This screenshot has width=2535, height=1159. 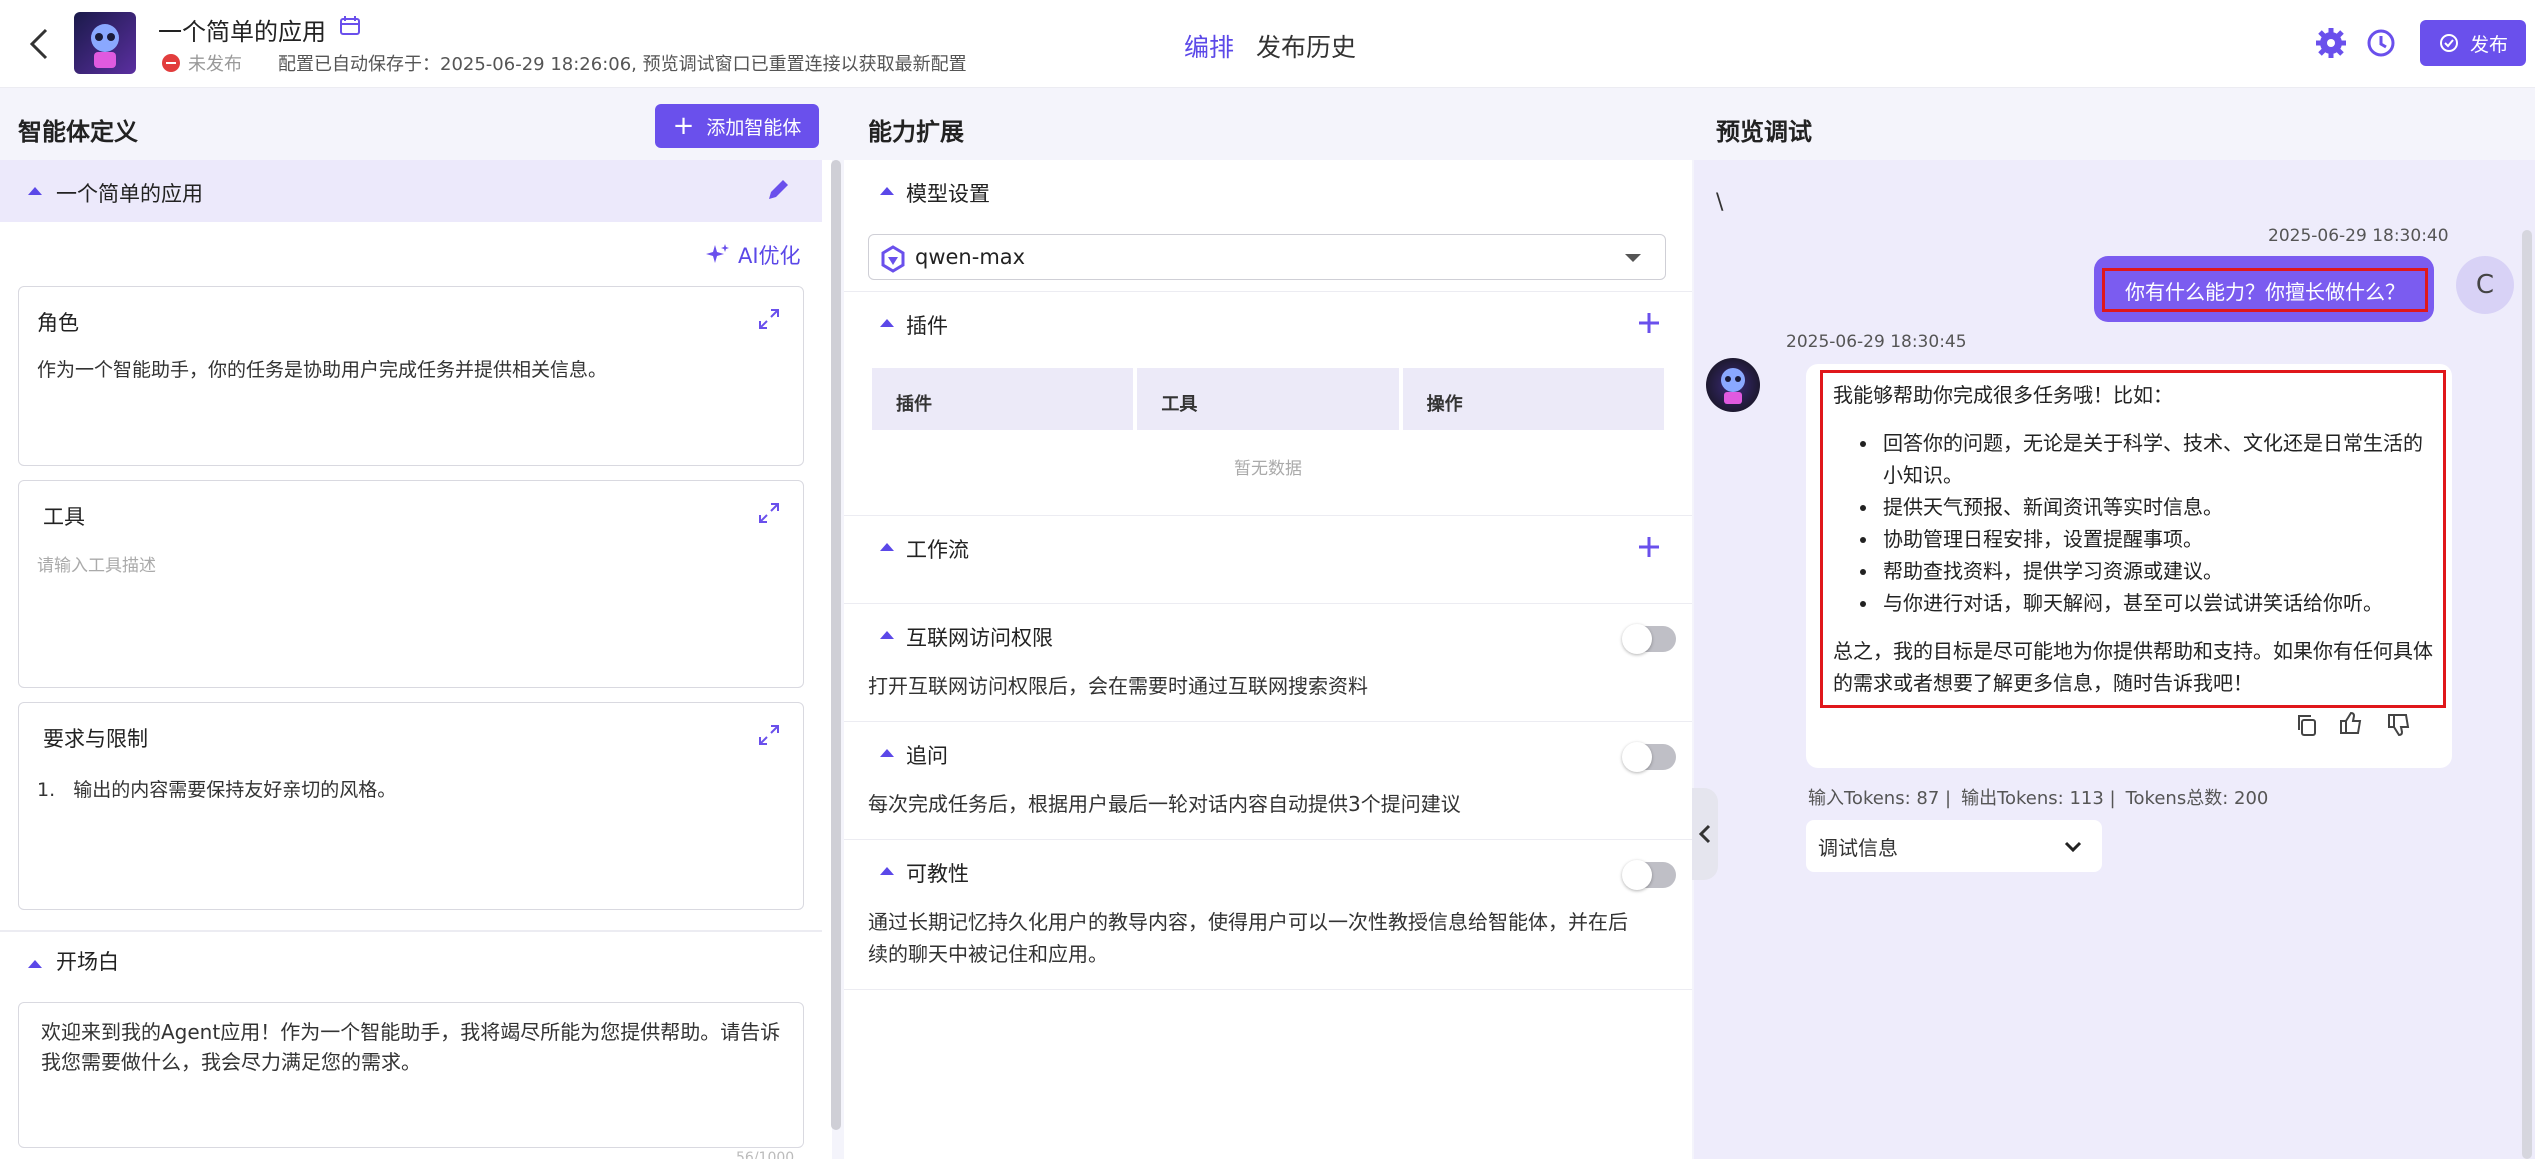 I want to click on followup-desc: 每次完成任务后，根据用户最后一轮对话内容自动提供3个提问建议, so click(x=1164, y=804).